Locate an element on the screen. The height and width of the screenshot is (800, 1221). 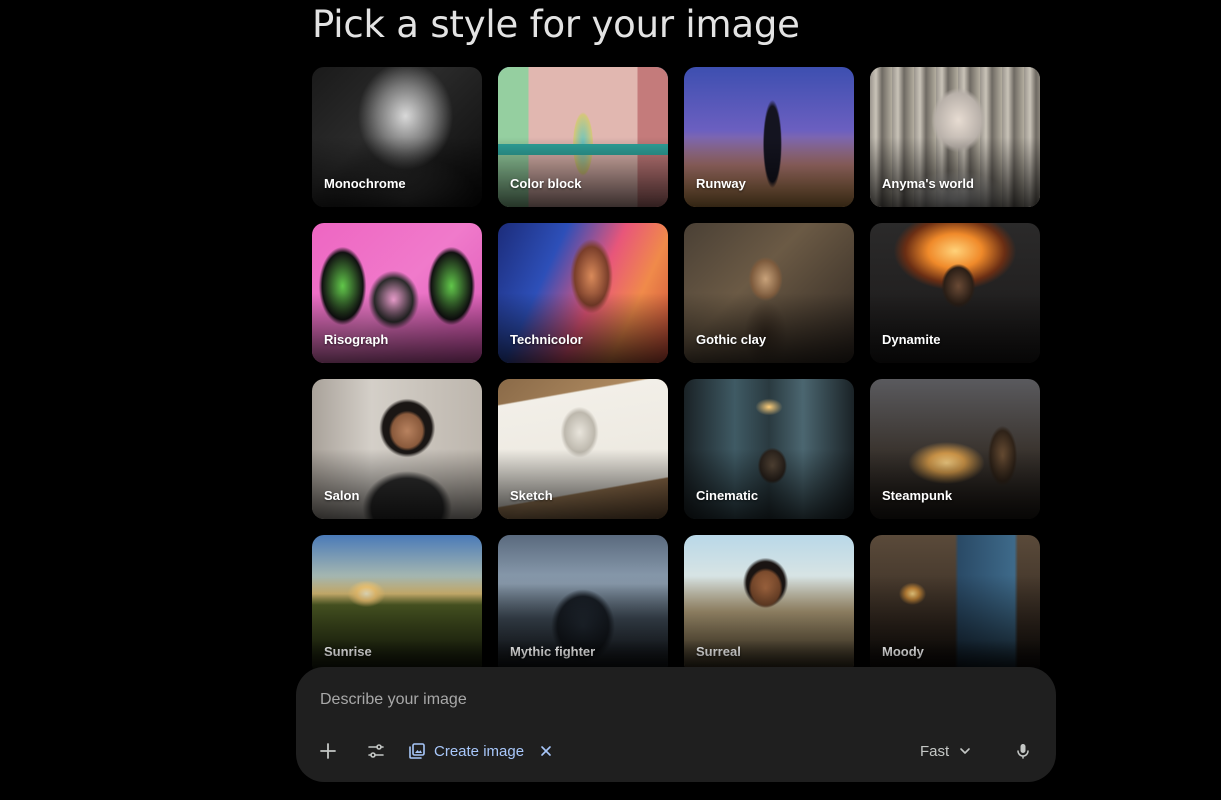
style-tile-anymas-world: Anyma's world is located at coordinates (955, 137).